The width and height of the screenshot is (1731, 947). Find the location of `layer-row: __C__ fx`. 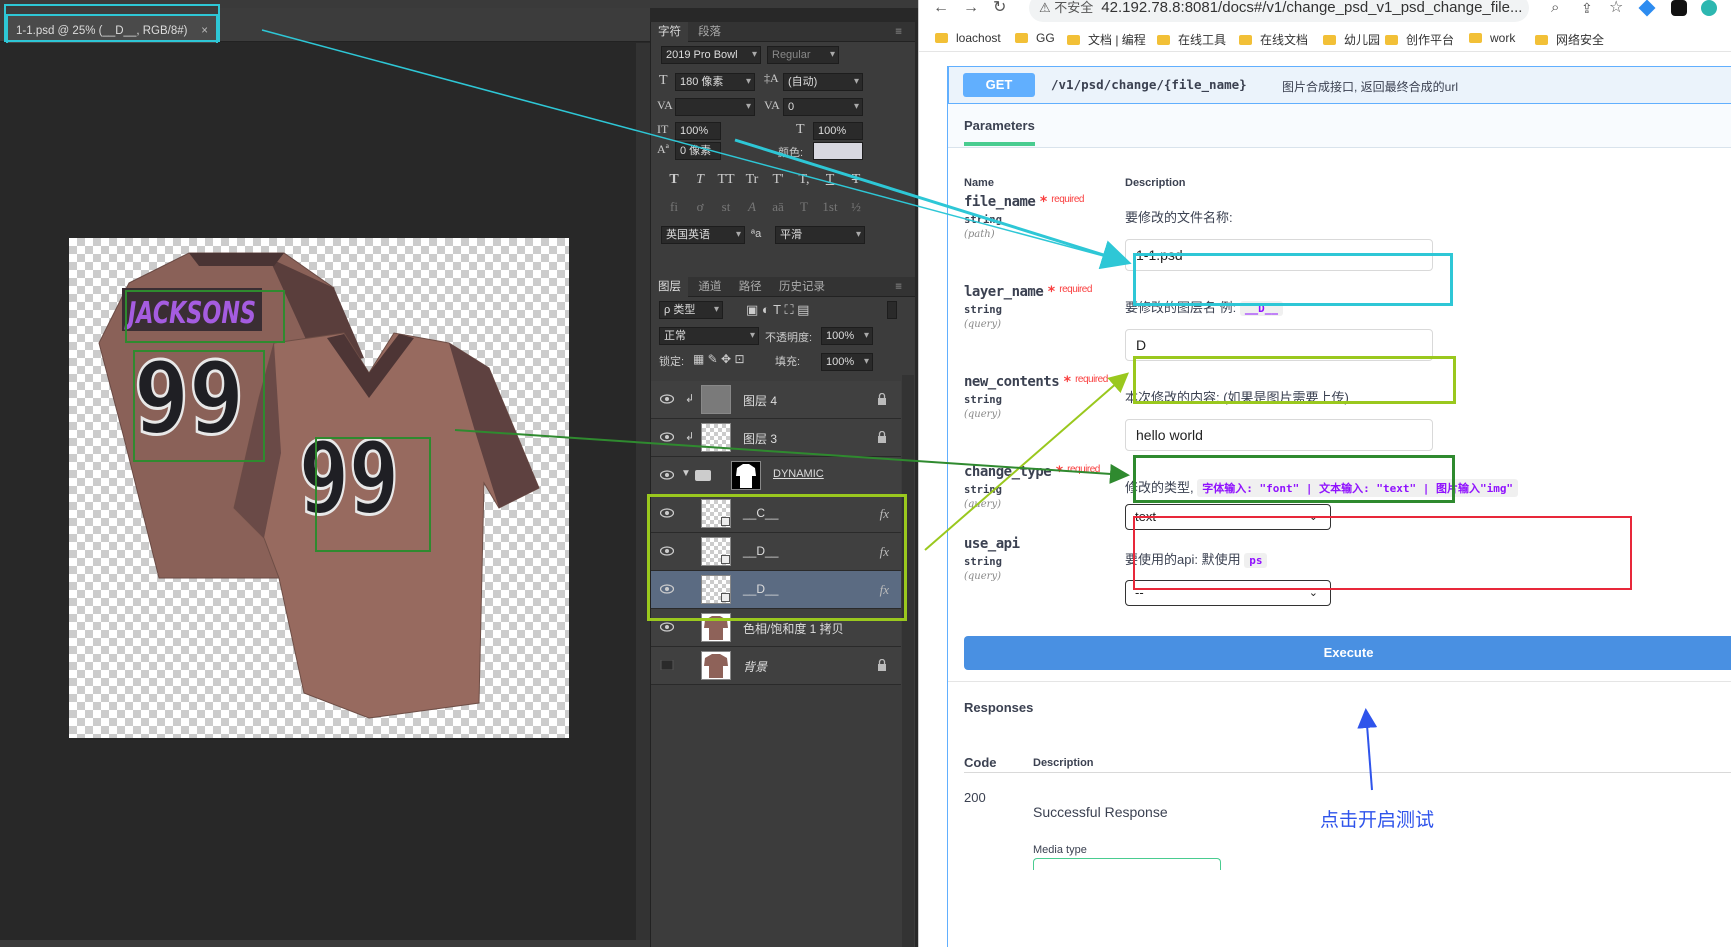

layer-row: __C__ fx is located at coordinates (776, 514).